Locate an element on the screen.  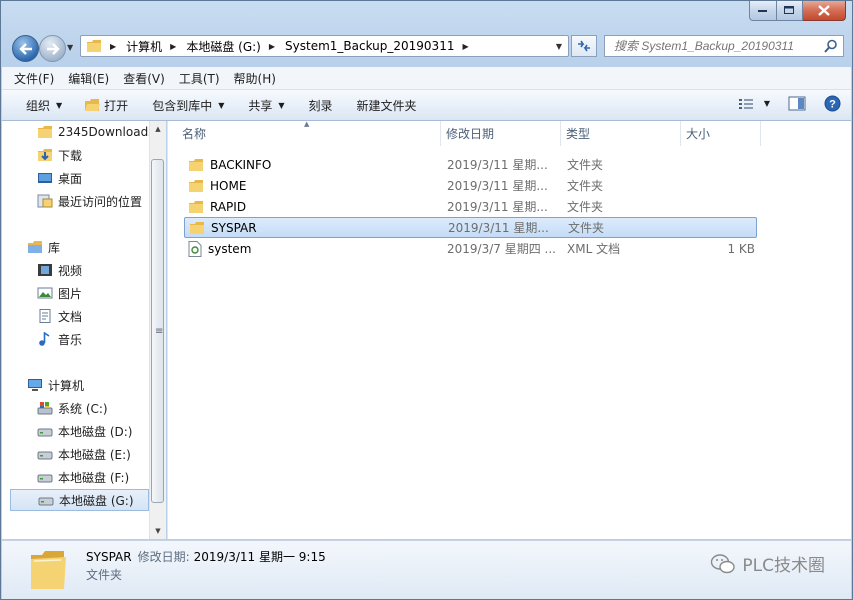
details-name: SYSPAR is located at coordinates (109, 557).